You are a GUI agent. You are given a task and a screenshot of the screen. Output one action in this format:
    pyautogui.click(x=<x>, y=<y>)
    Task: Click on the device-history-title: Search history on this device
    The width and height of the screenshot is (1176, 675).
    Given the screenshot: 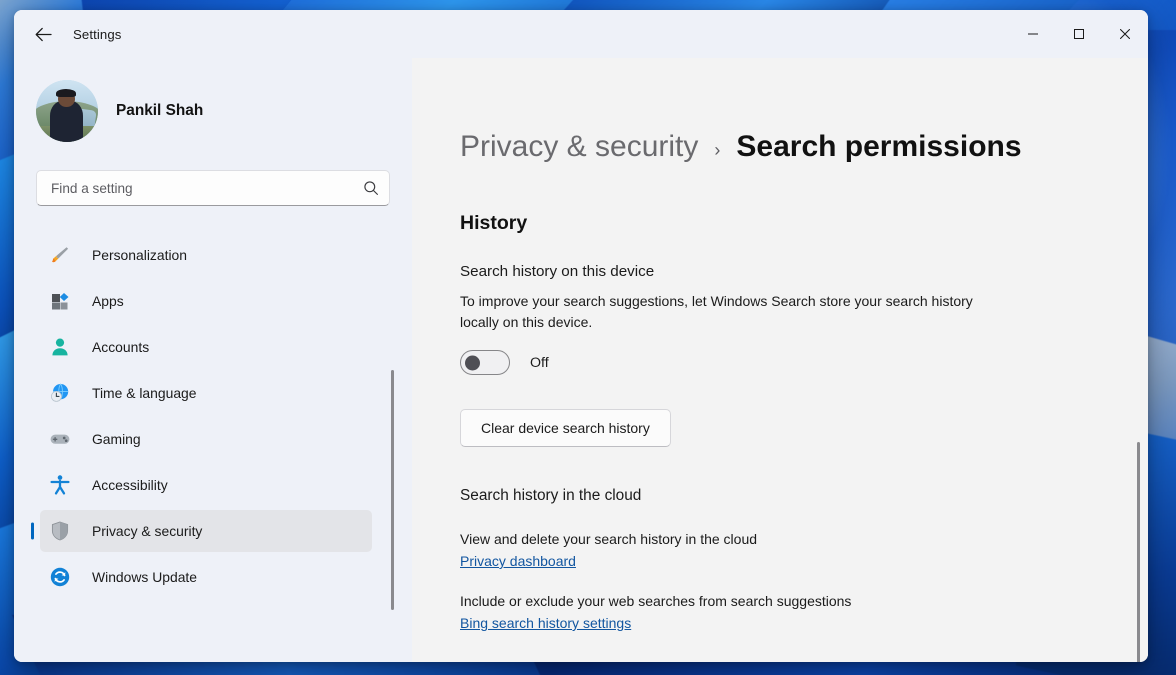 What is the action you would take?
    pyautogui.click(x=557, y=271)
    